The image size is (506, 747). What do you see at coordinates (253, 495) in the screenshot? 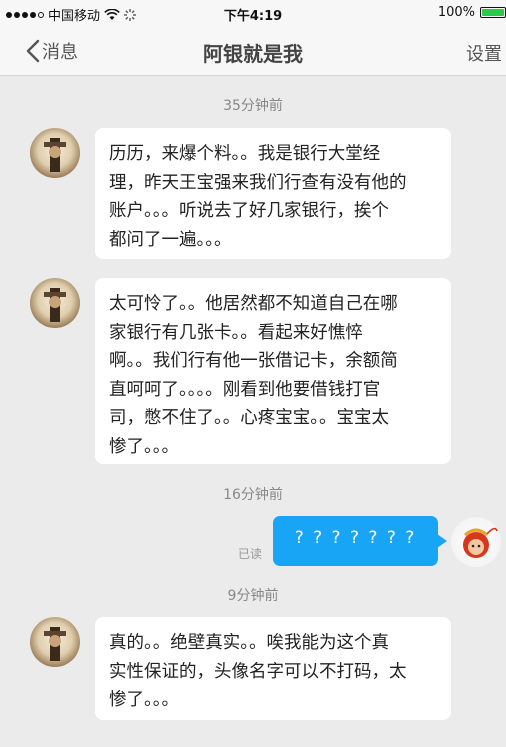
I see `timestamp: 16分钟前` at bounding box center [253, 495].